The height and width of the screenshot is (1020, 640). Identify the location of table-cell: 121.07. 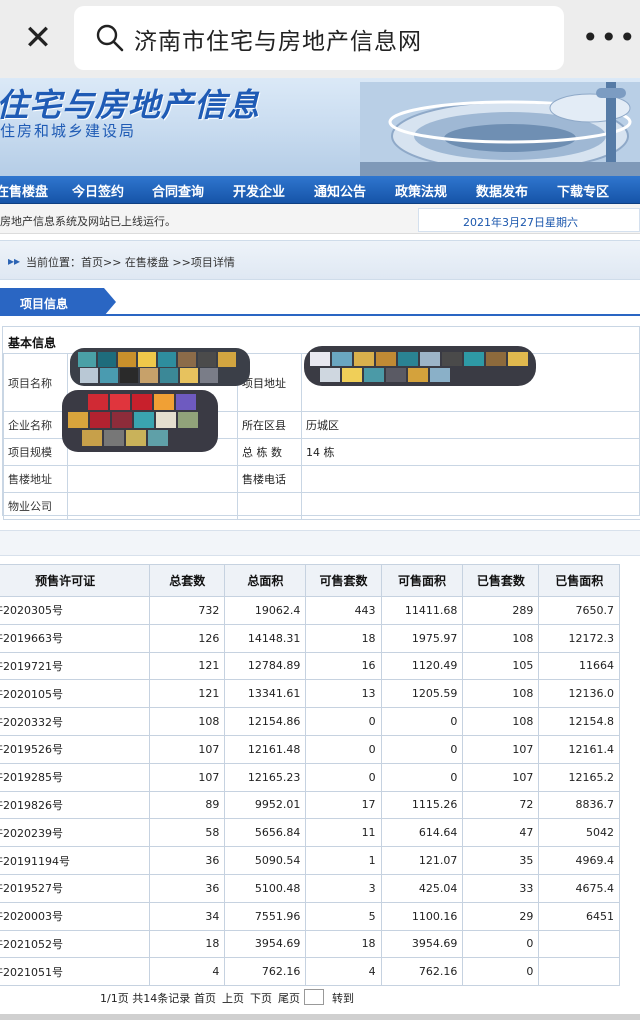
(422, 860).